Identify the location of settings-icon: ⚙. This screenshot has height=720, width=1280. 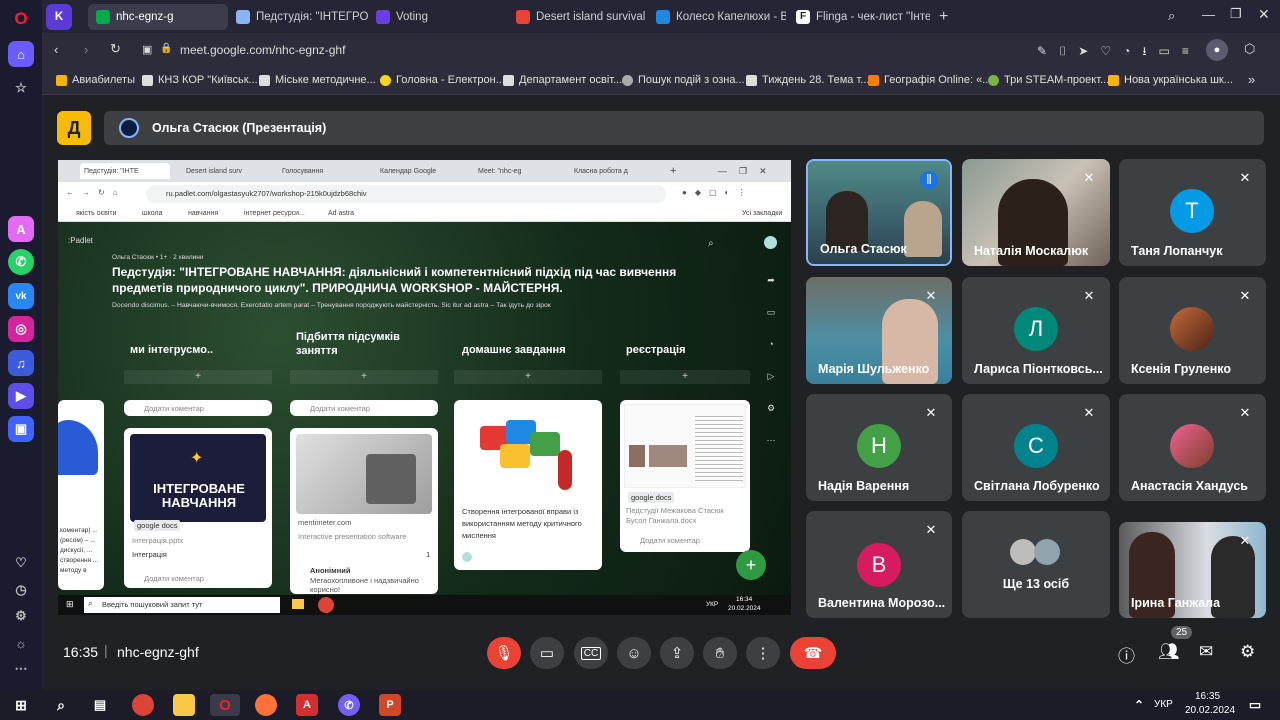
(21, 616).